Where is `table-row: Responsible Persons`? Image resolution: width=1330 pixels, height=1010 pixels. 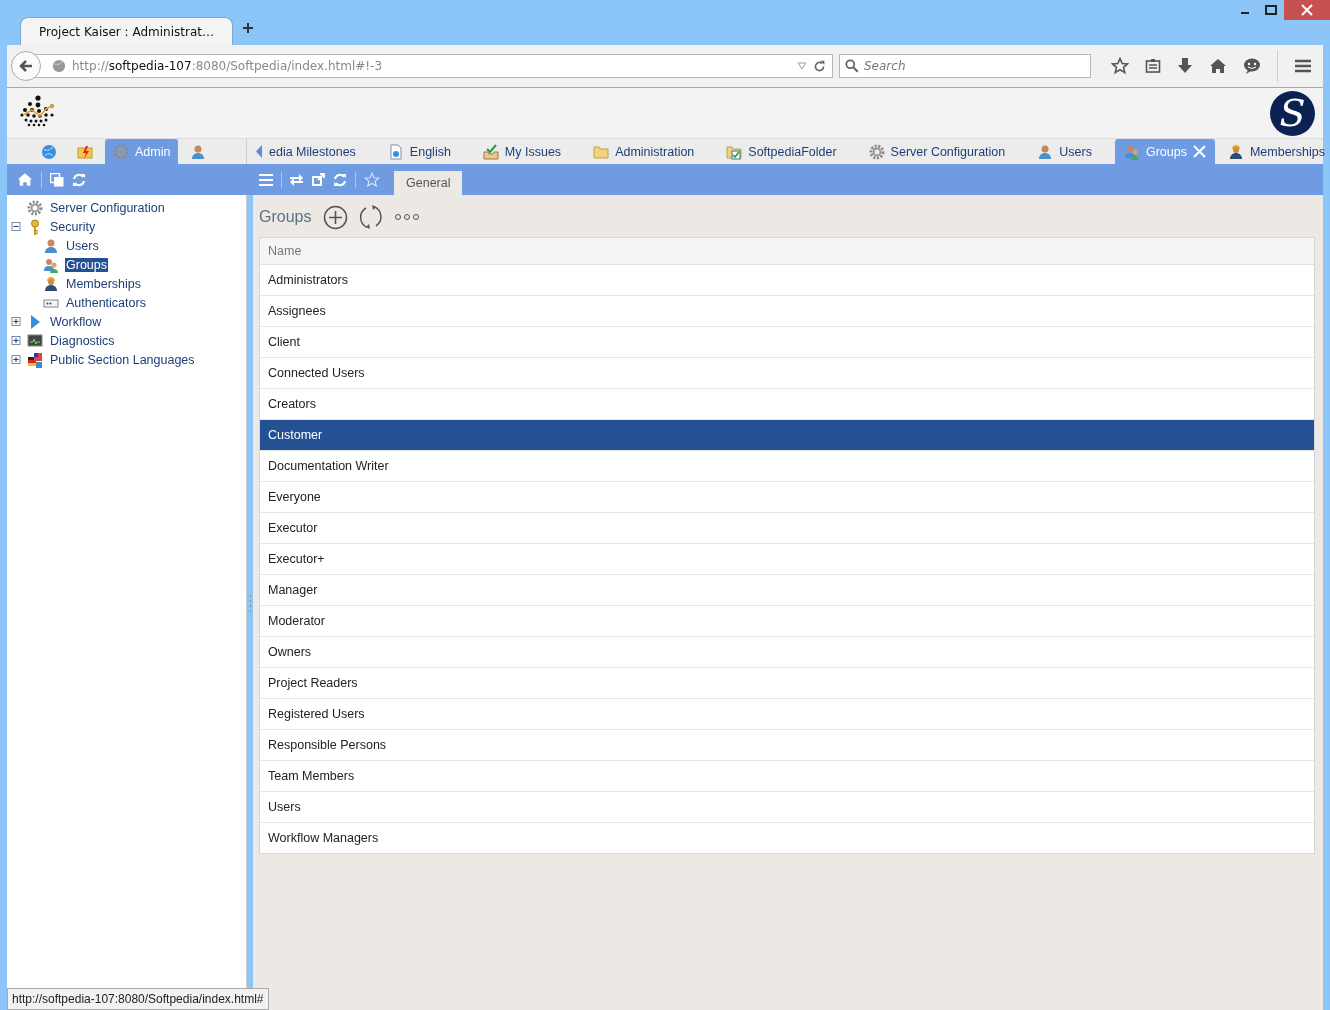
table-row: Responsible Persons is located at coordinates (787, 745).